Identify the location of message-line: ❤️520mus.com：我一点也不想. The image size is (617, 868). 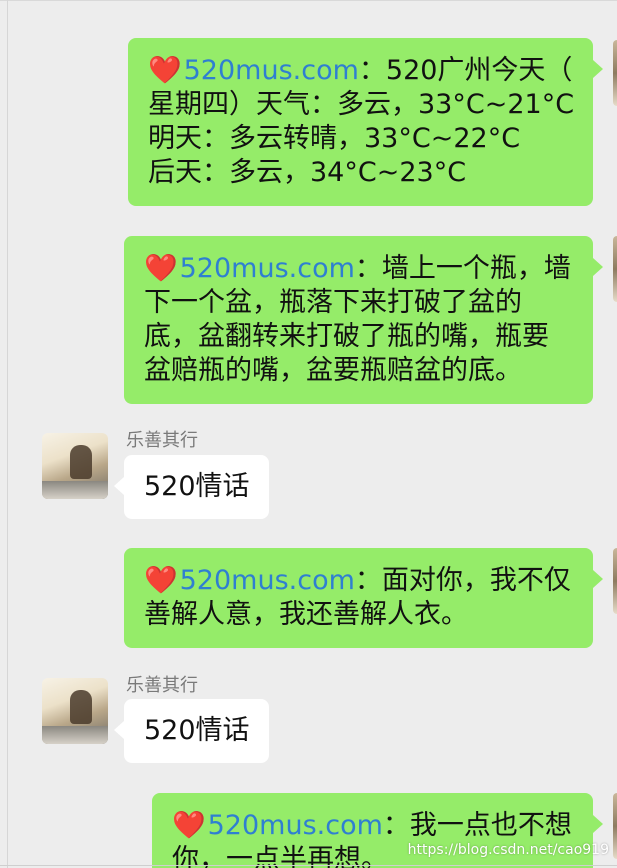
(382, 826).